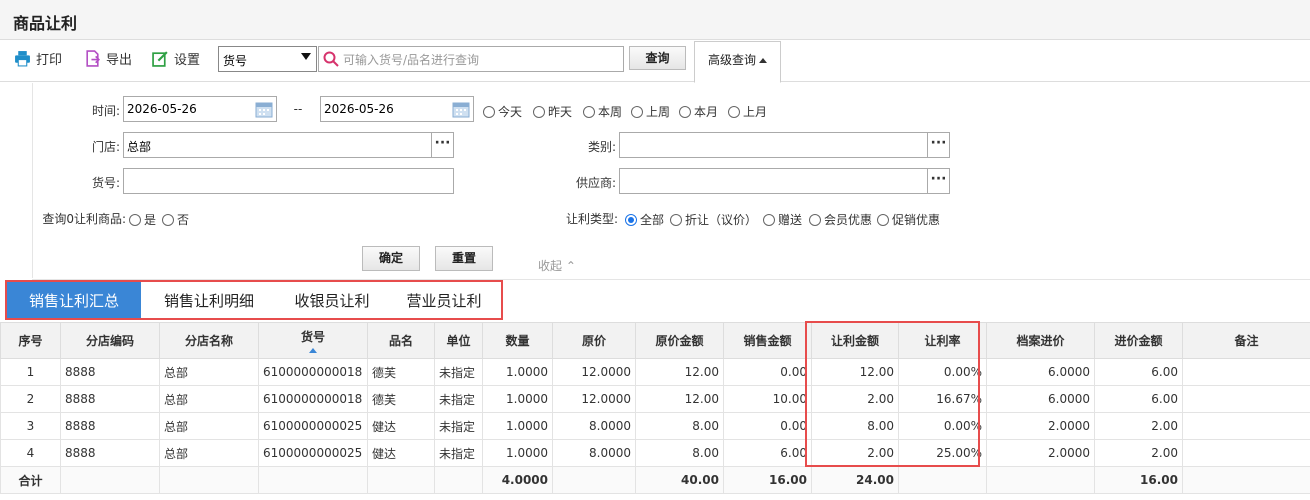 Image resolution: width=1310 pixels, height=500 pixels. I want to click on type-radio-gift: 赠送, so click(782, 219).